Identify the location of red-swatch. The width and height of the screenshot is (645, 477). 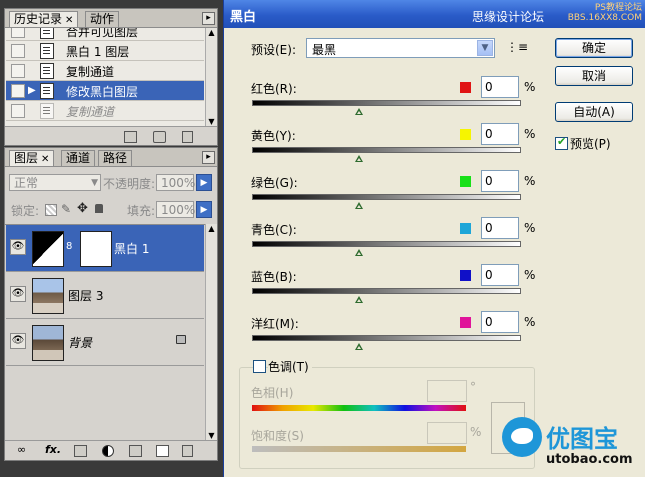
(465, 87).